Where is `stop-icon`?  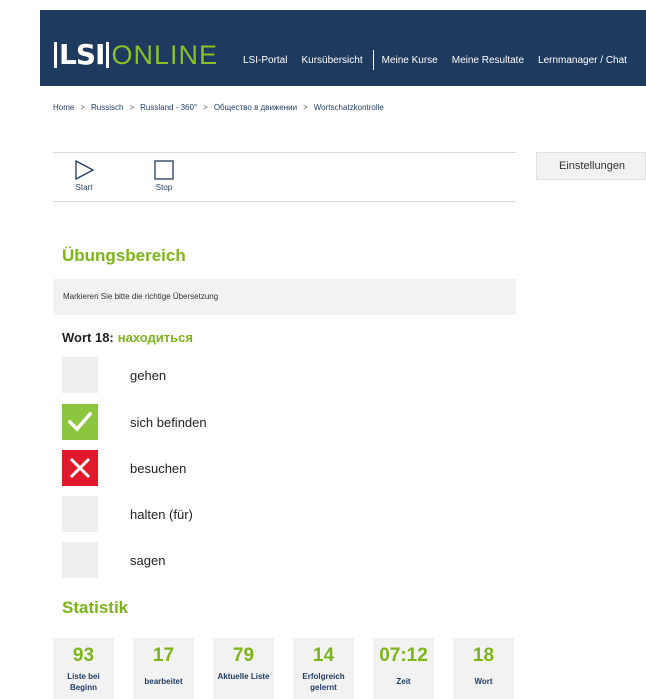 stop-icon is located at coordinates (164, 170).